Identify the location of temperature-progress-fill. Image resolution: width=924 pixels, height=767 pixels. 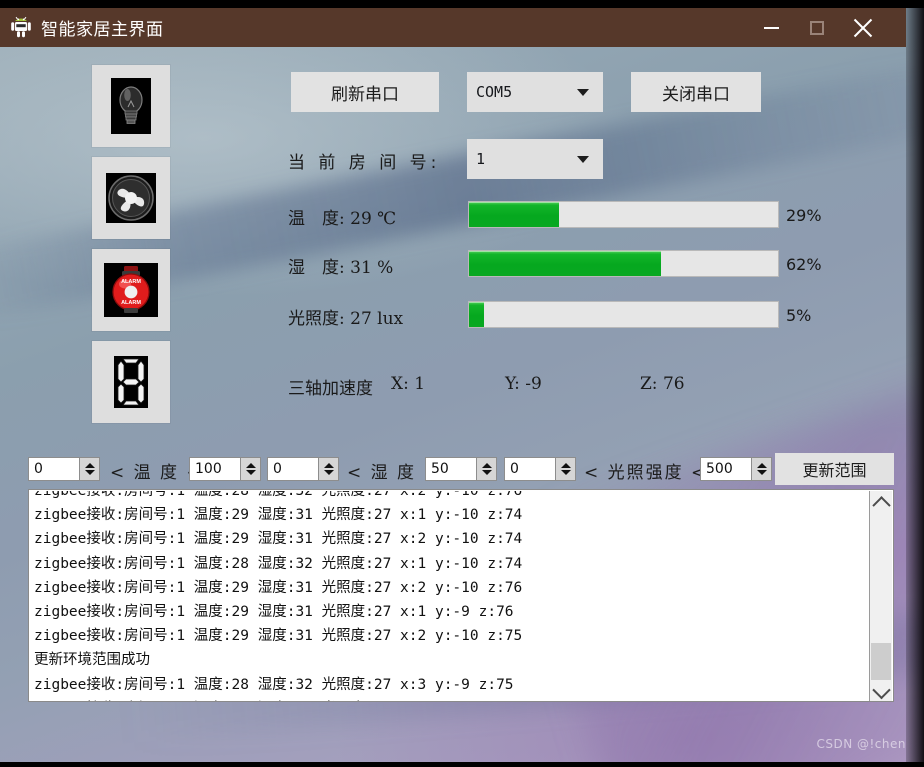
(514, 214).